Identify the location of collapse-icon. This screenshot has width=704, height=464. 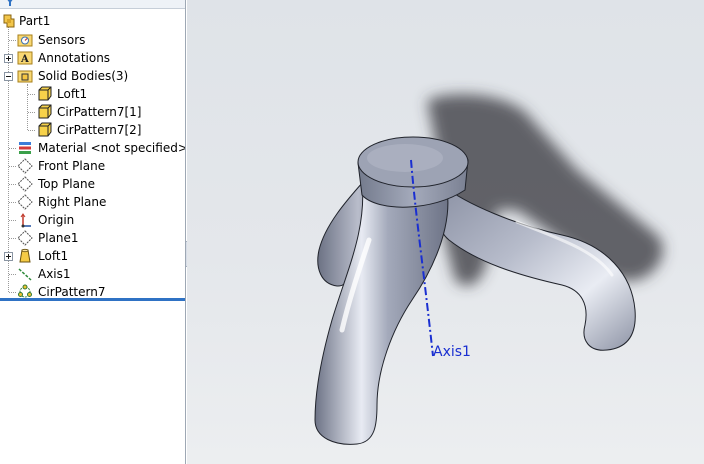
(8, 76).